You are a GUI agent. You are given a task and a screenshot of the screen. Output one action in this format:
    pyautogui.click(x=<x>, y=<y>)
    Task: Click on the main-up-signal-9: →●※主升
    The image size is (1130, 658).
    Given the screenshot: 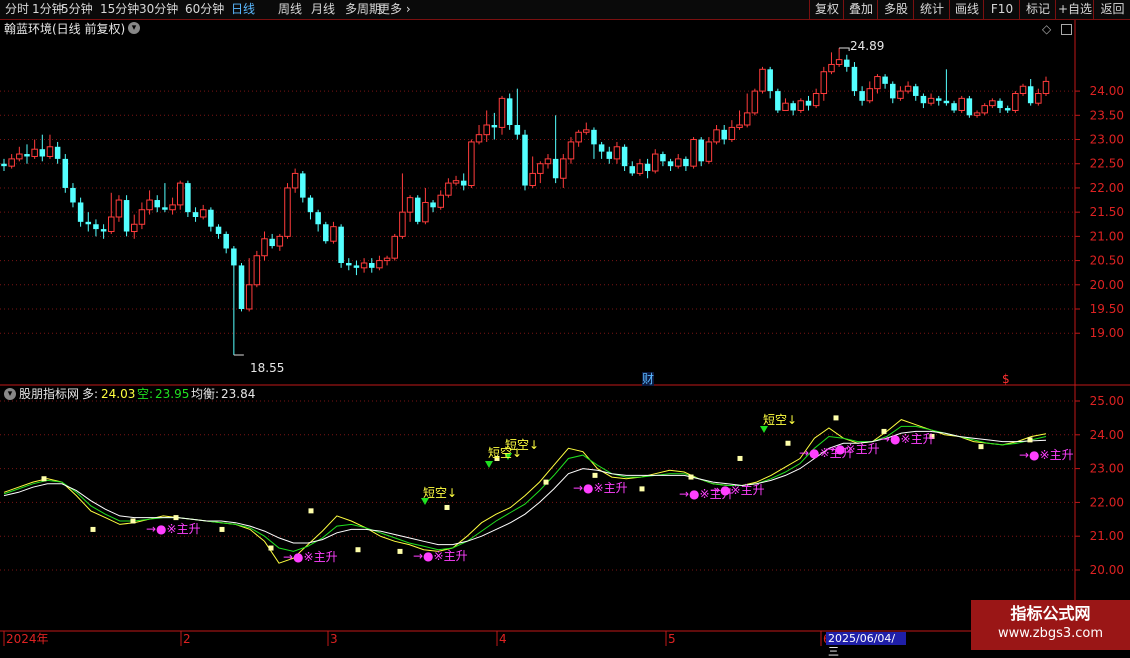 What is the action you would take?
    pyautogui.click(x=907, y=439)
    